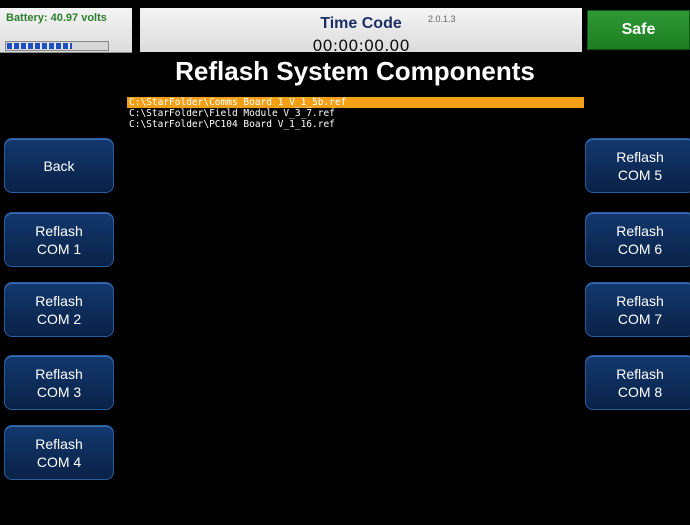  Describe the element at coordinates (361, 45) in the screenshot. I see `timecode-value: 00:00:00.00` at that location.